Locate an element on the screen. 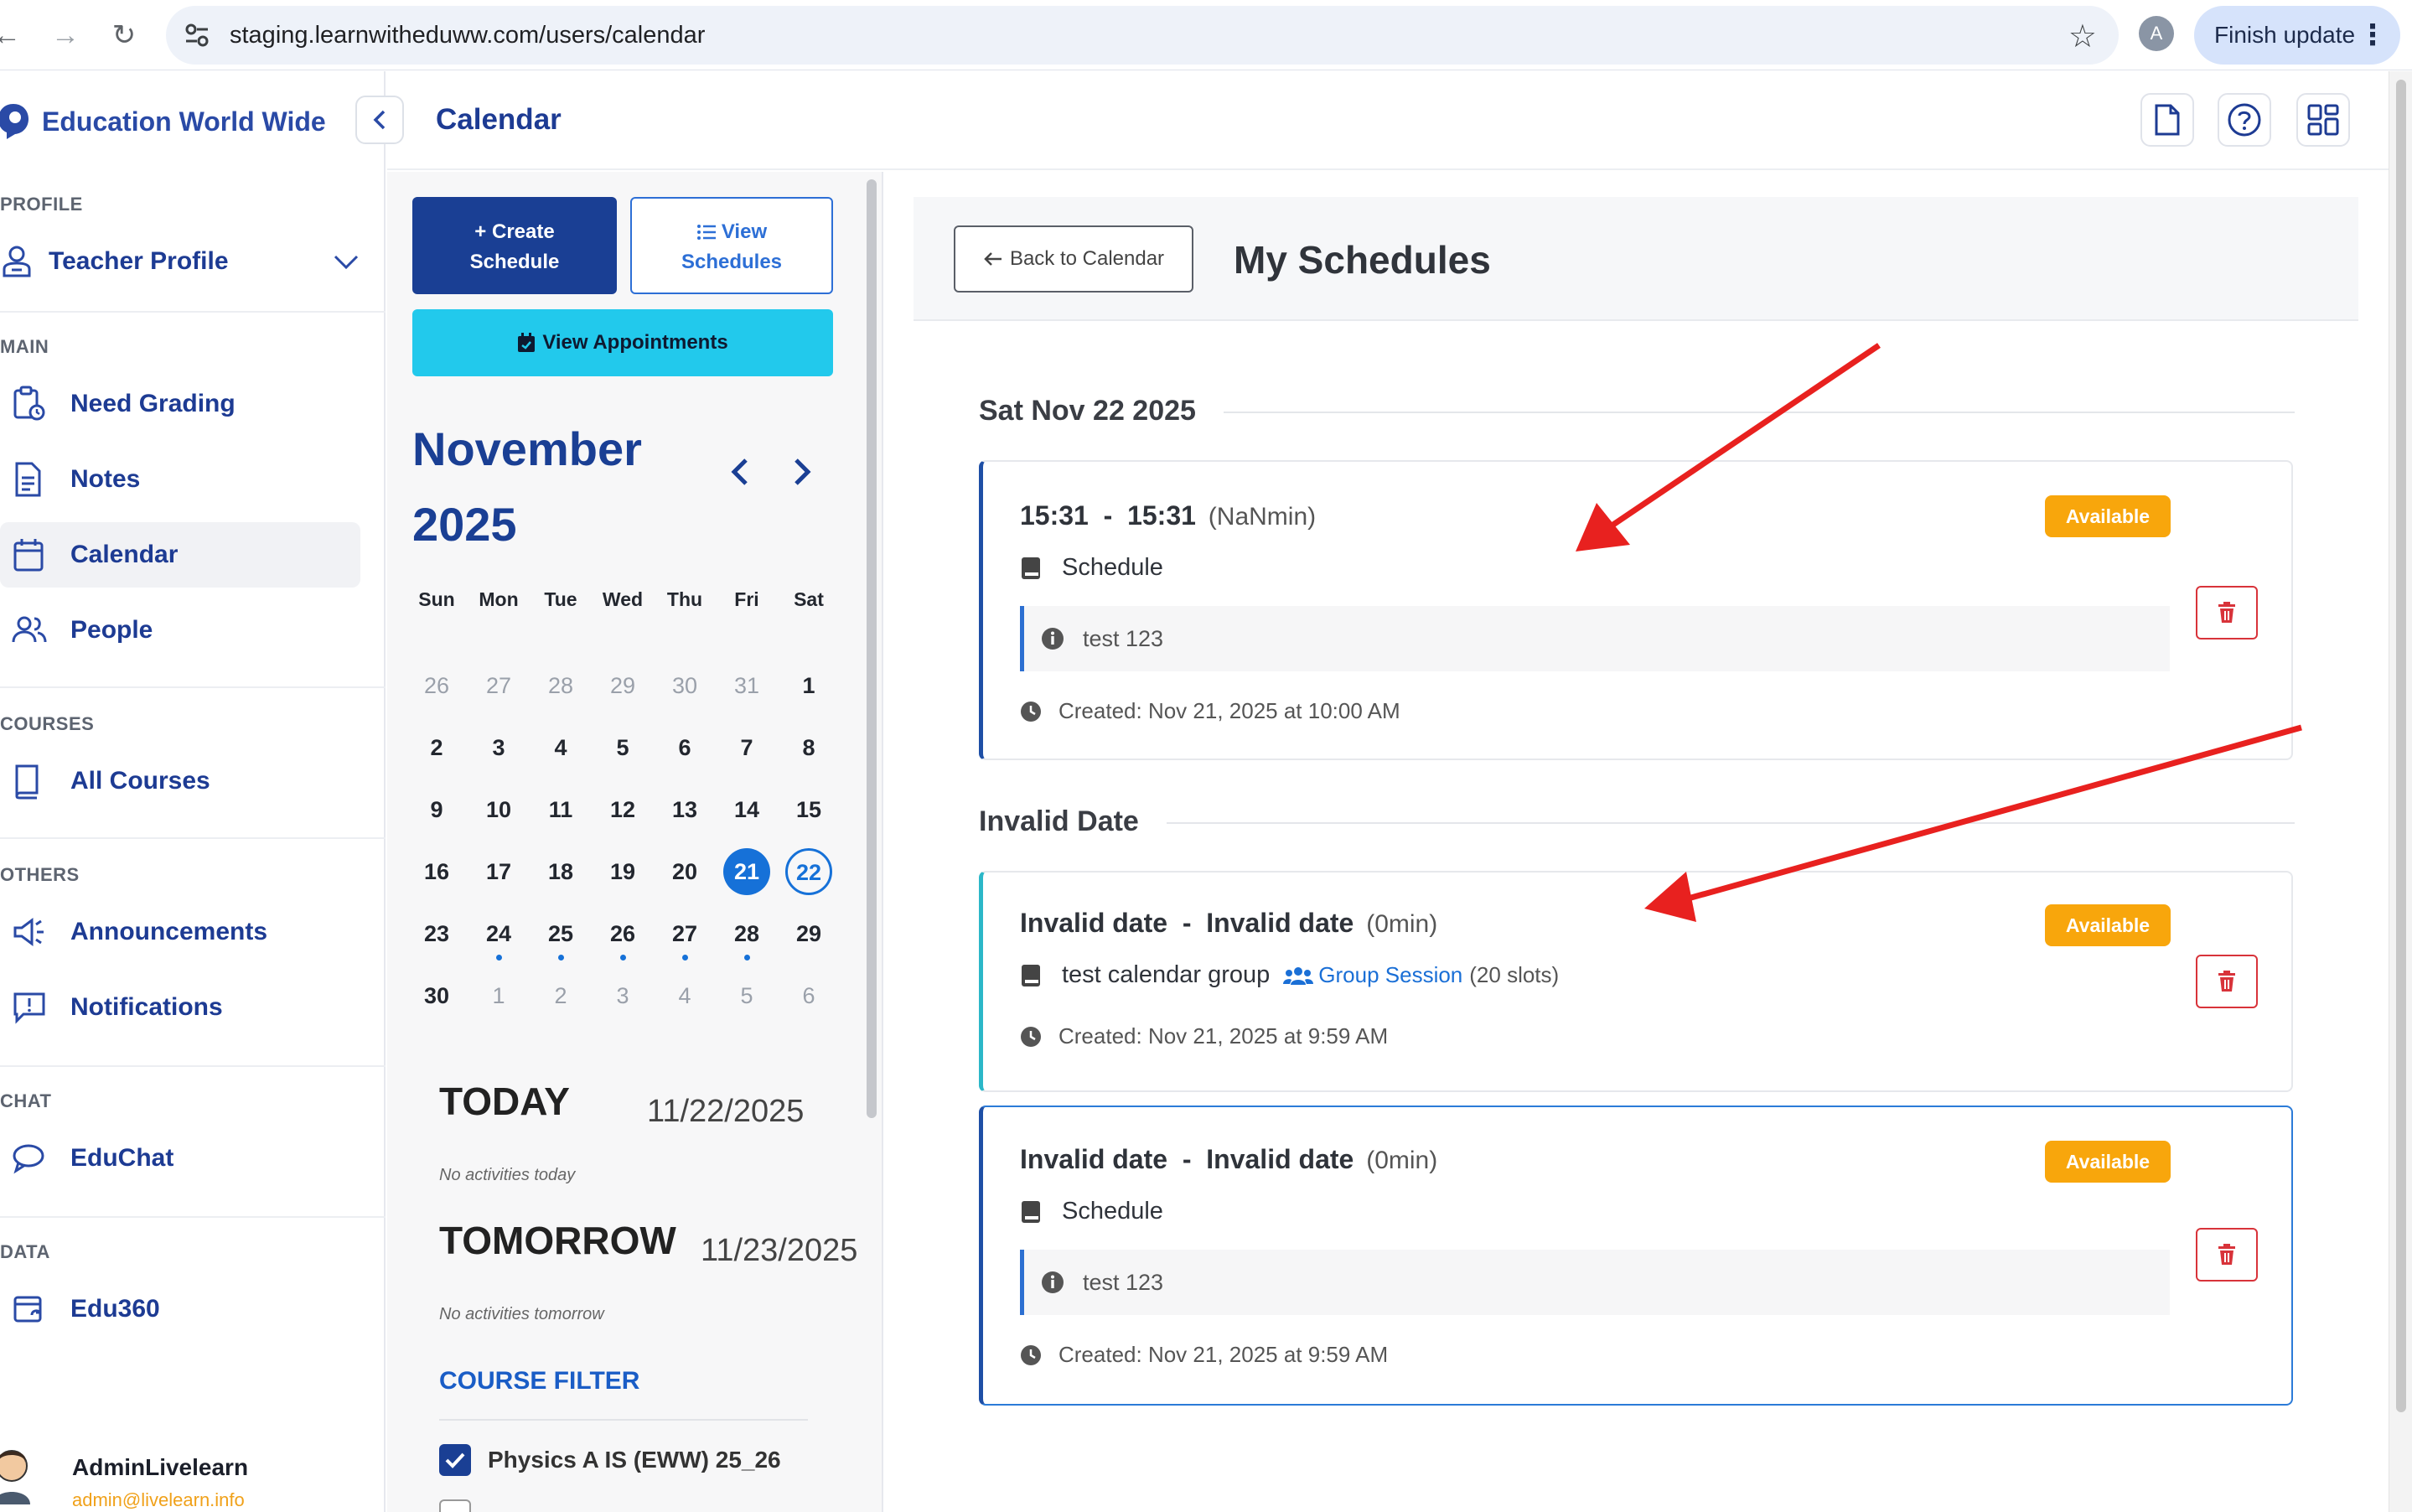 The height and width of the screenshot is (1512, 2412). calendar-day-today: 22 is located at coordinates (809, 871).